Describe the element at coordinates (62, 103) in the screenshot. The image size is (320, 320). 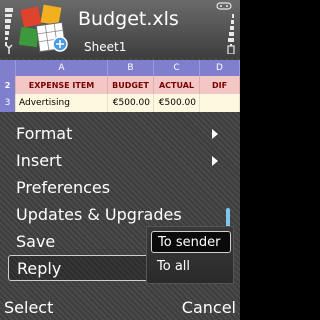
I see `table-cell: Advertising` at that location.